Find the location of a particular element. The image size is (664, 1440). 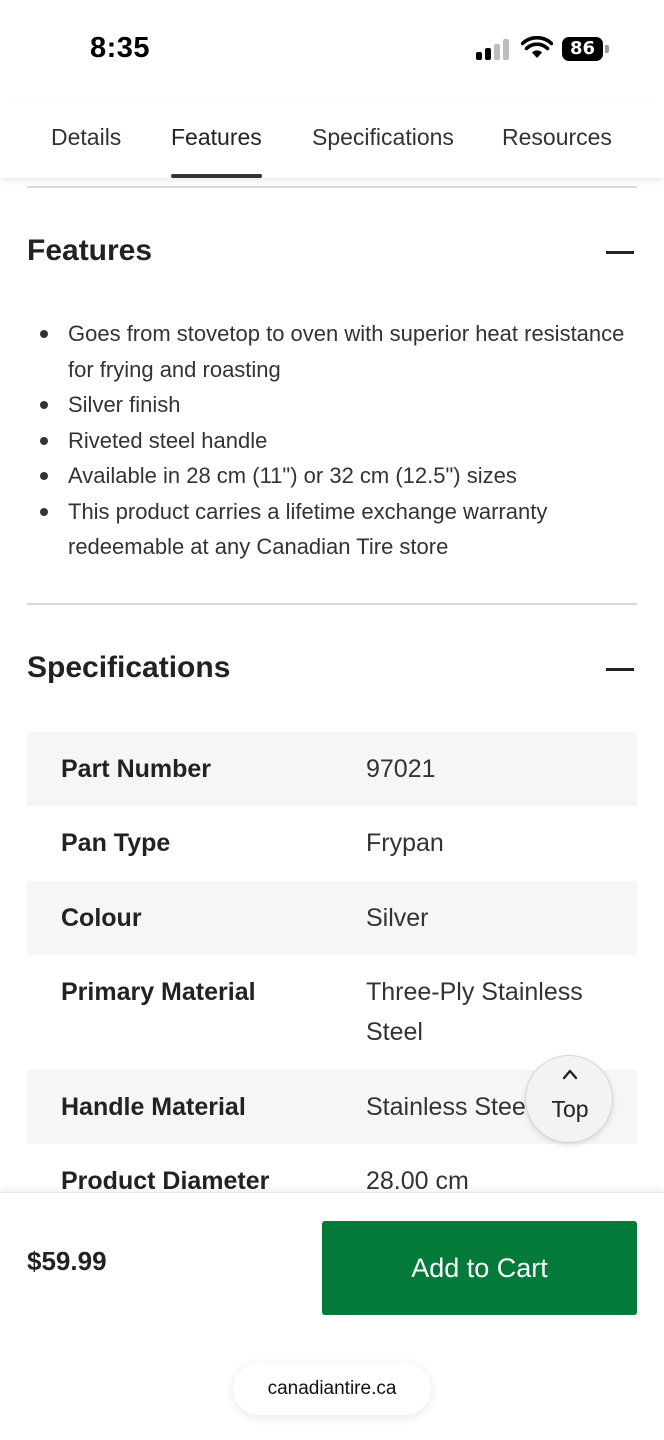

features-heading: Features is located at coordinates (90, 250).